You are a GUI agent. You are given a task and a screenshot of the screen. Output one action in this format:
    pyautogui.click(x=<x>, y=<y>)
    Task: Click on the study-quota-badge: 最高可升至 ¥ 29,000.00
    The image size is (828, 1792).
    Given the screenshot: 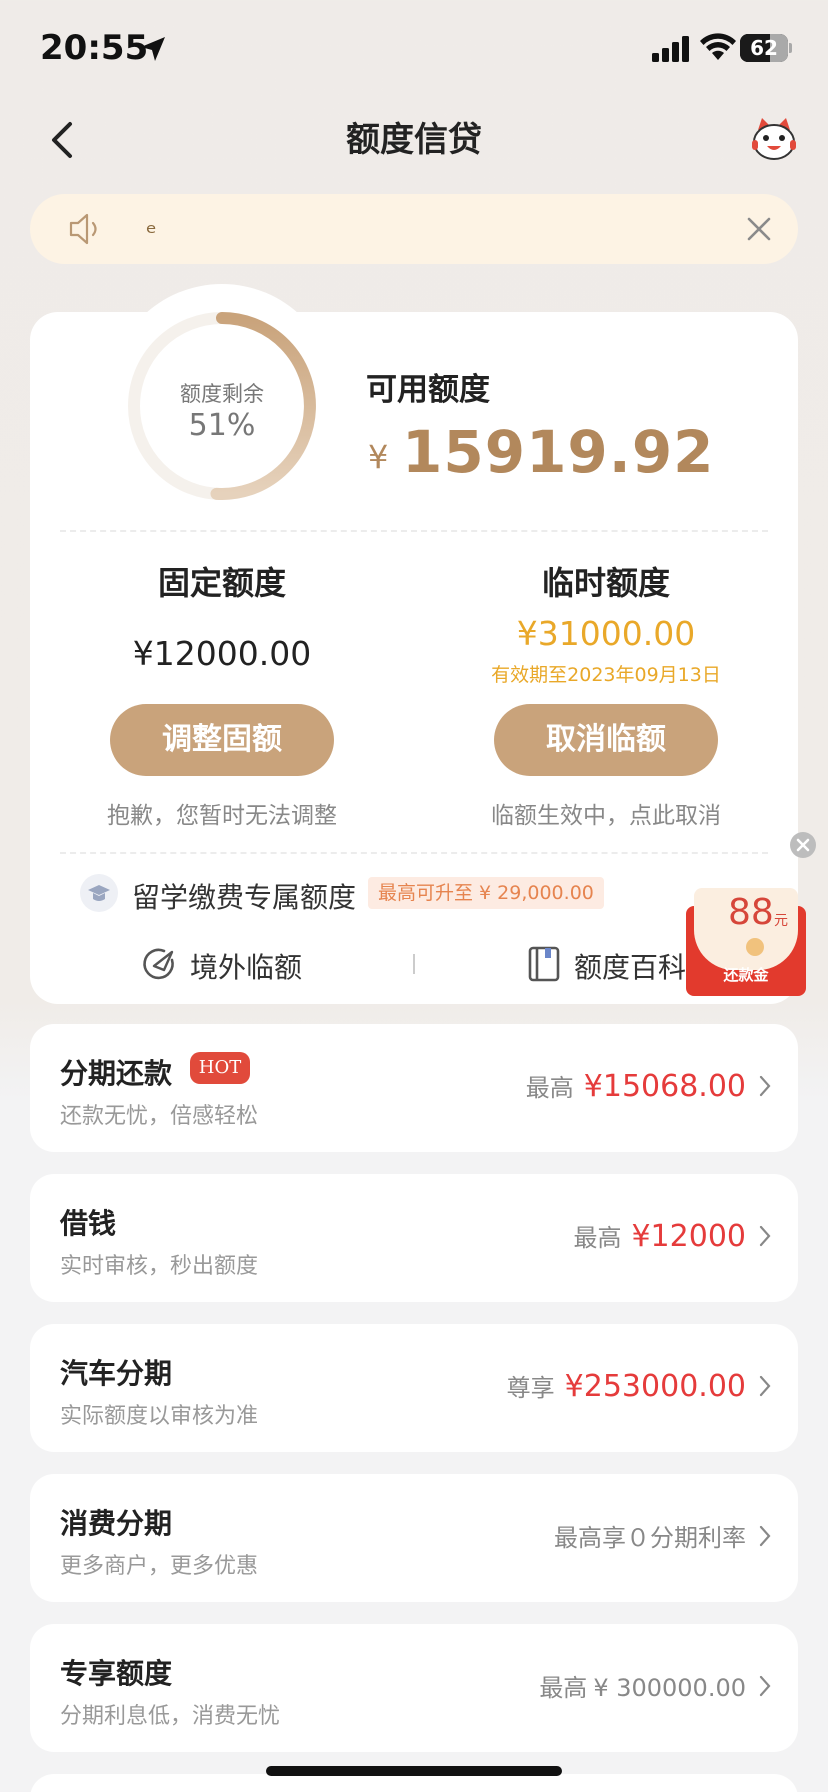 What is the action you would take?
    pyautogui.click(x=486, y=893)
    